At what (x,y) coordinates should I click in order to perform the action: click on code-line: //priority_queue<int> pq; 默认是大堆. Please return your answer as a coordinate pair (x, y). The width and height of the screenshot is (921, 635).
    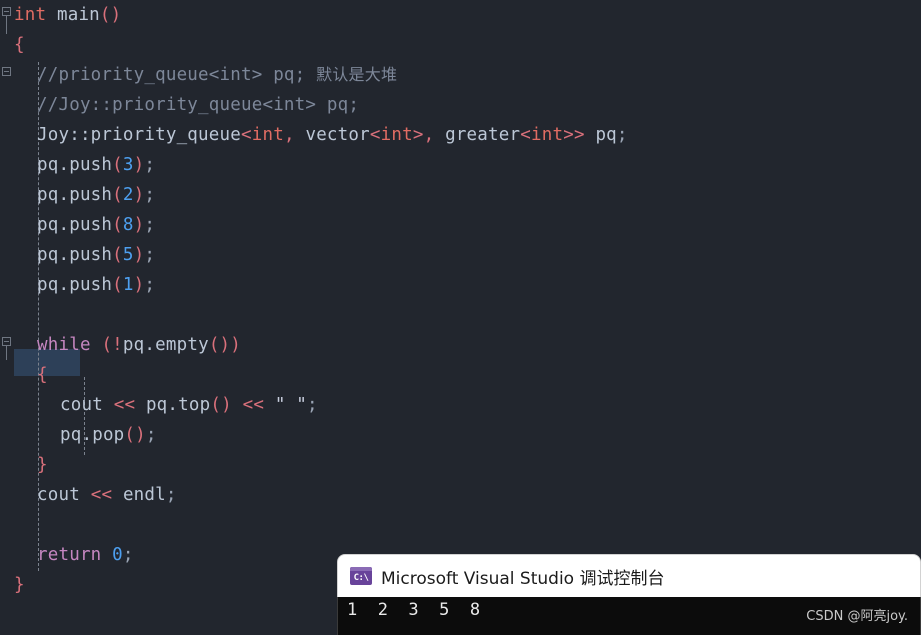
    Looking at the image, I should click on (217, 75).